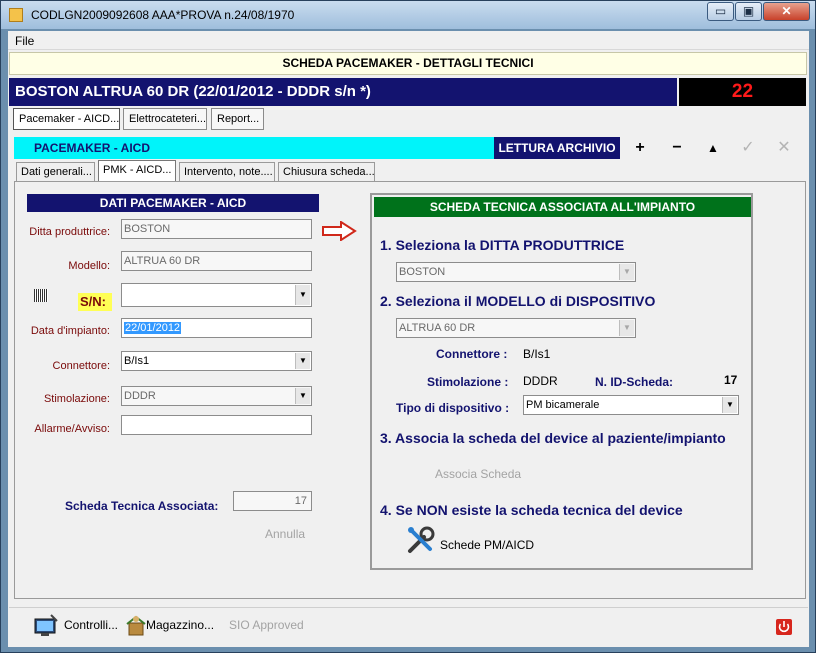  What do you see at coordinates (468, 382) in the screenshot?
I see `stimolazione-key: Stimolazione :` at bounding box center [468, 382].